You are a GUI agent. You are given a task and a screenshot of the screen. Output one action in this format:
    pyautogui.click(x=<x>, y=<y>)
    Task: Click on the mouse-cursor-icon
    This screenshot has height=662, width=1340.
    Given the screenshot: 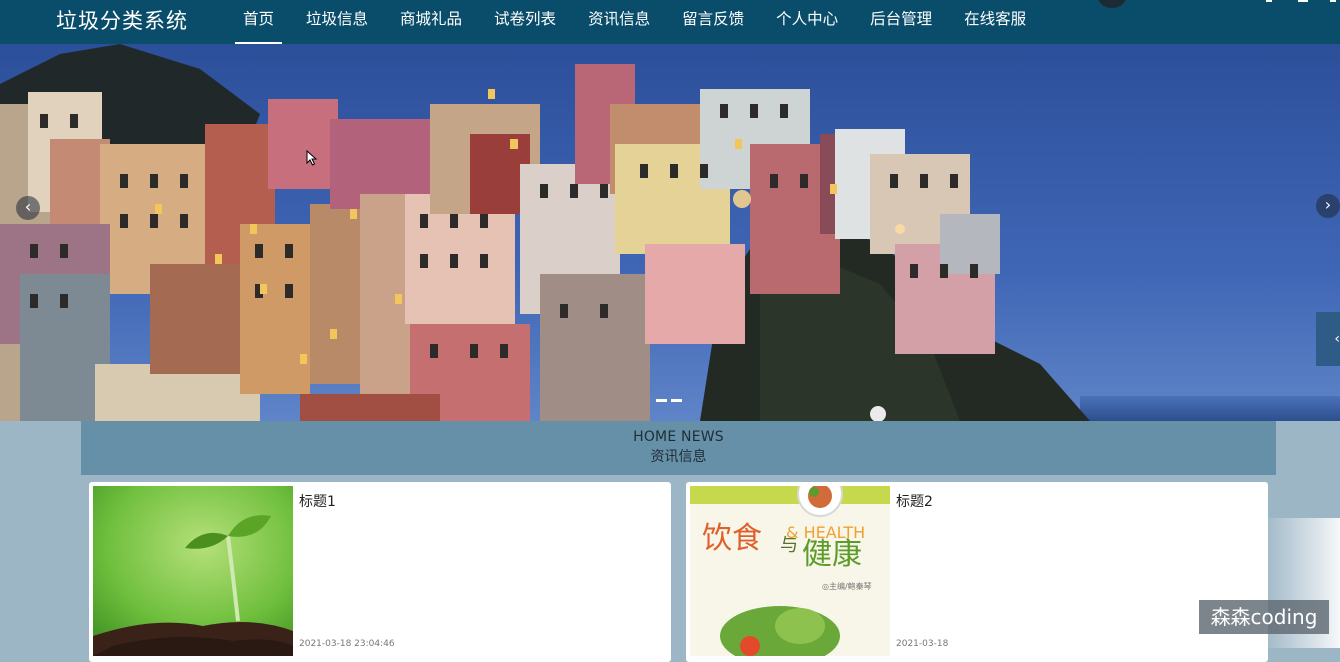 What is the action you would take?
    pyautogui.click(x=312, y=158)
    